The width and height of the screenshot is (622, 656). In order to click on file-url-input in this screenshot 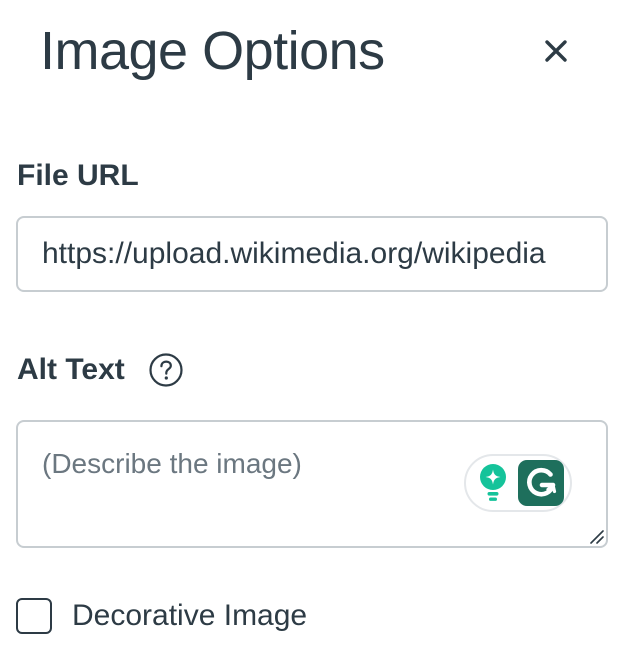, I will do `click(312, 254)`.